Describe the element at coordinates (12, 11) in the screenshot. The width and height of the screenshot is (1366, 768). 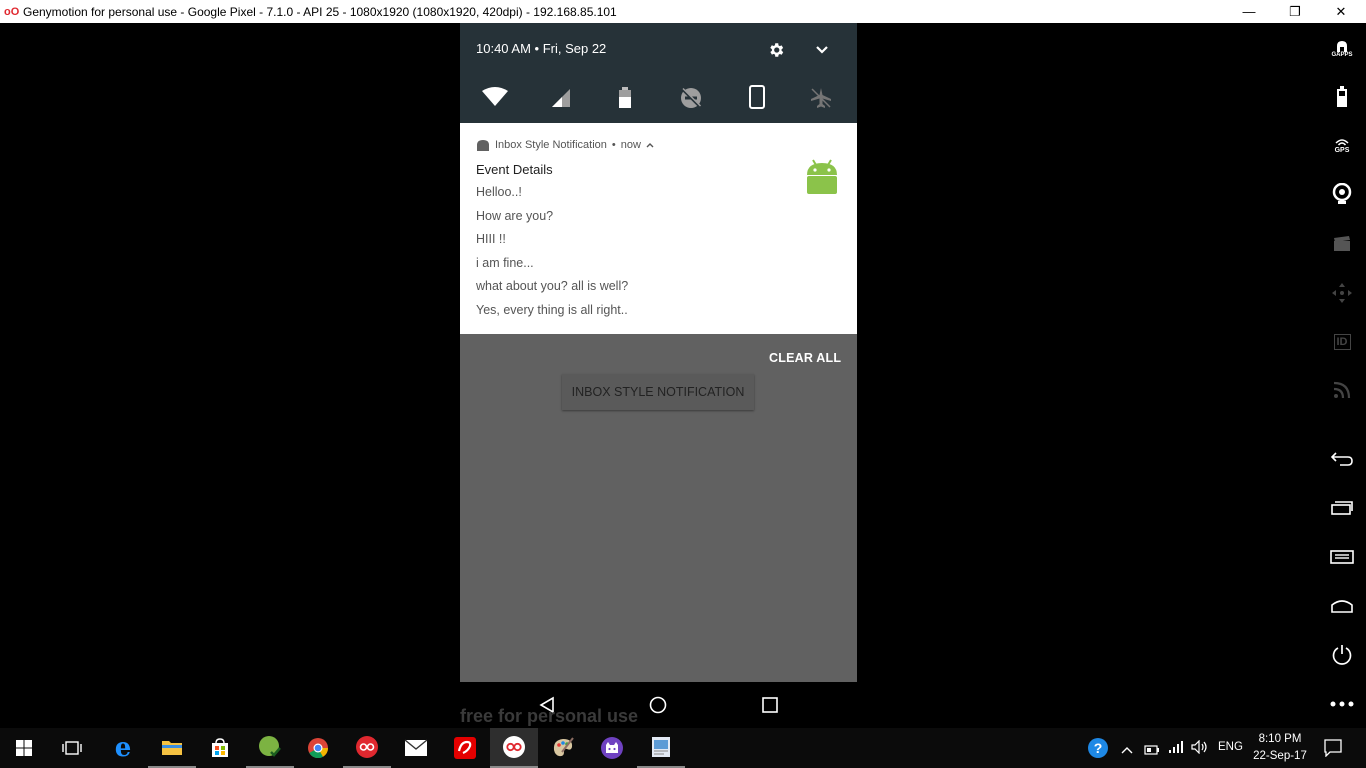
I see `genymotion-logo-icon: oO` at that location.